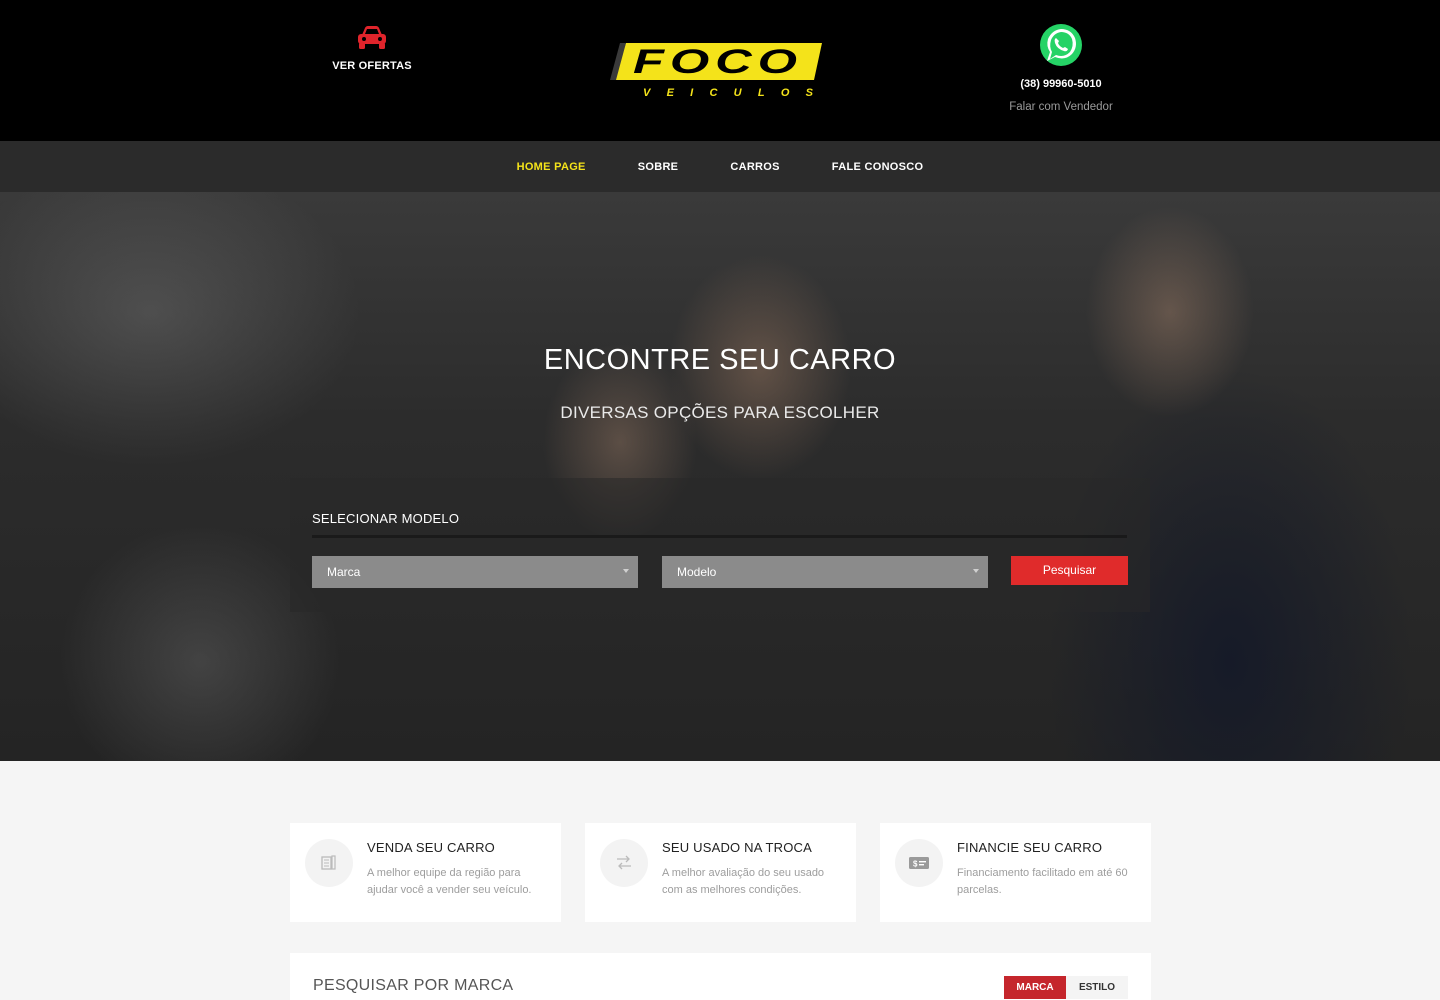  Describe the element at coordinates (720, 360) in the screenshot. I see `hero-title: ENCONTRE SEU CARRO` at that location.